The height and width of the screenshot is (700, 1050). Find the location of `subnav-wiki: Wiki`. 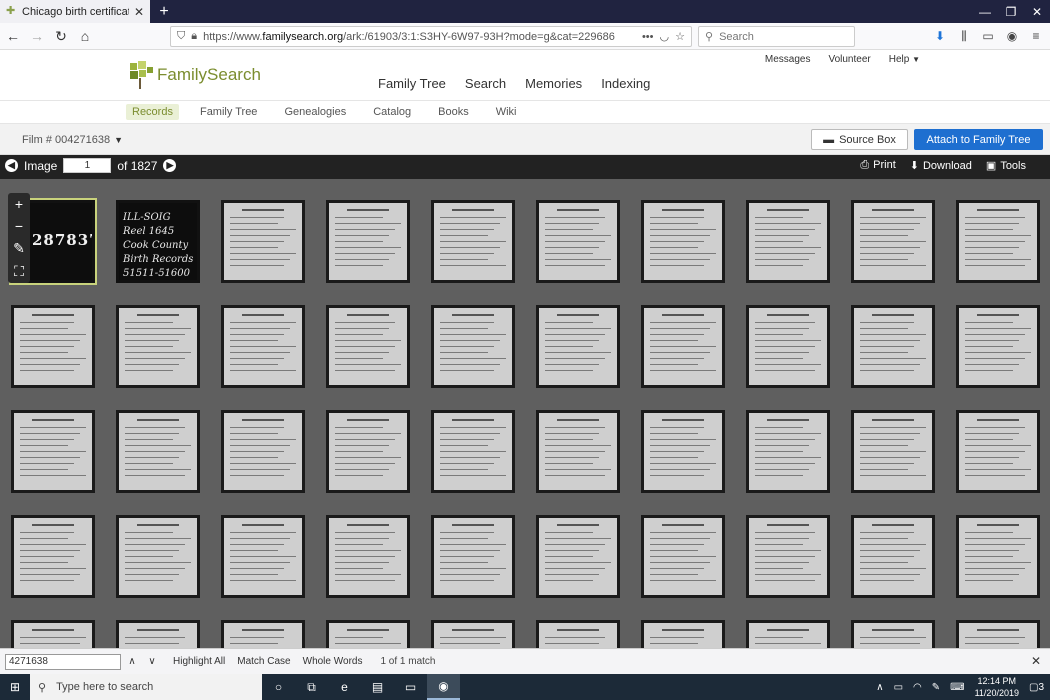

subnav-wiki: Wiki is located at coordinates (506, 112).